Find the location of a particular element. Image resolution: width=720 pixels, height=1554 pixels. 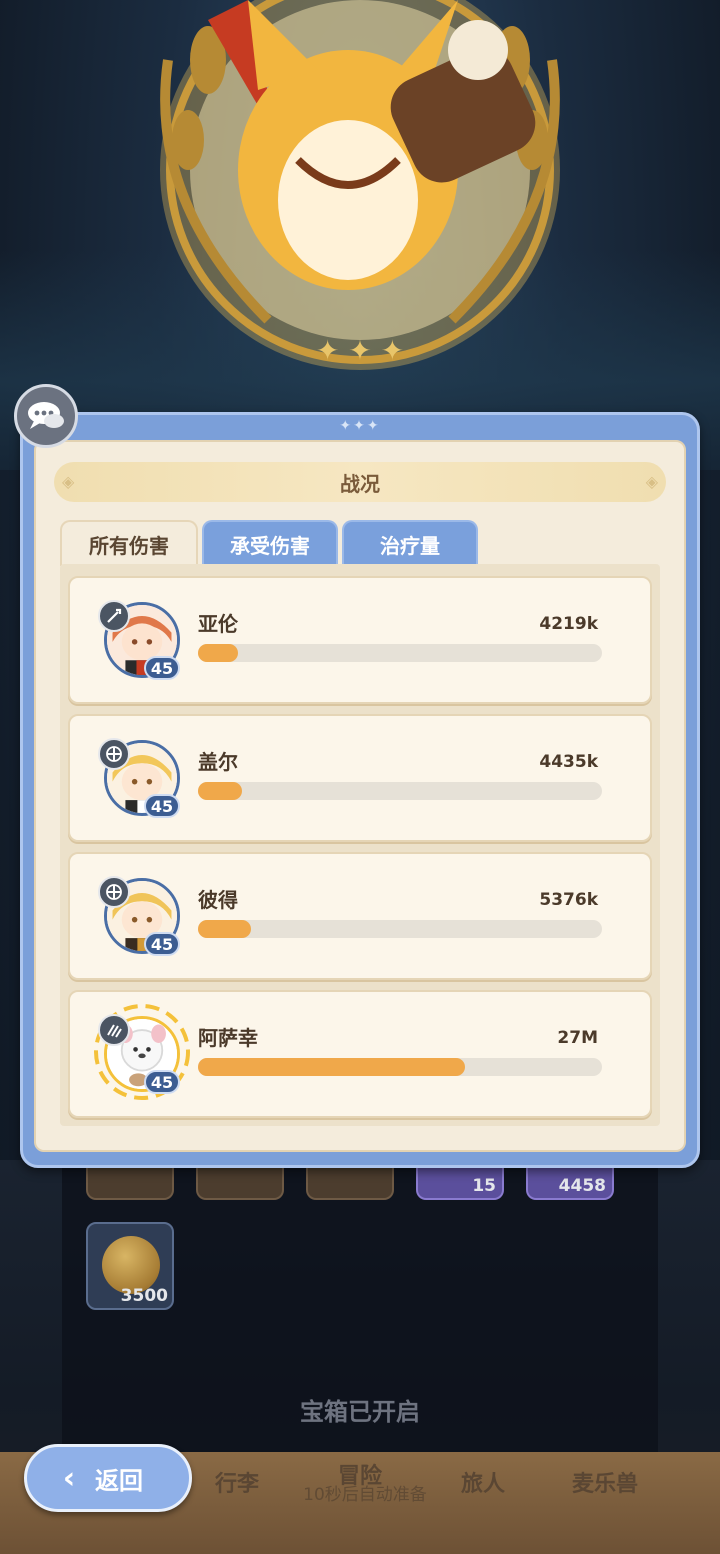

hero-stat-card: 45 亚伦 4219k is located at coordinates (360, 640).